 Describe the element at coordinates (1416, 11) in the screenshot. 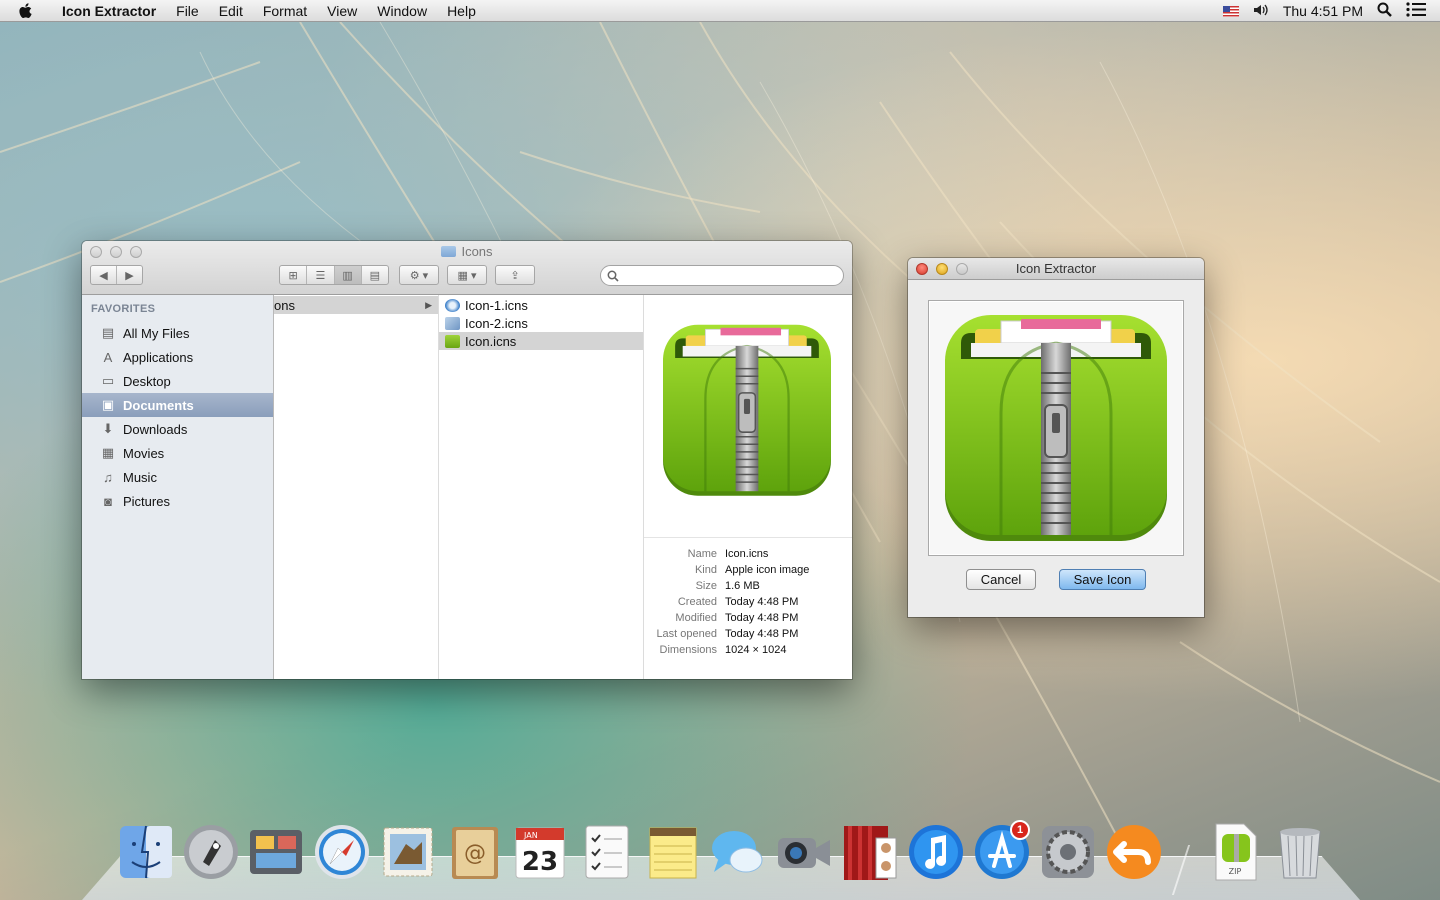

I see `notification-center-icon` at that location.